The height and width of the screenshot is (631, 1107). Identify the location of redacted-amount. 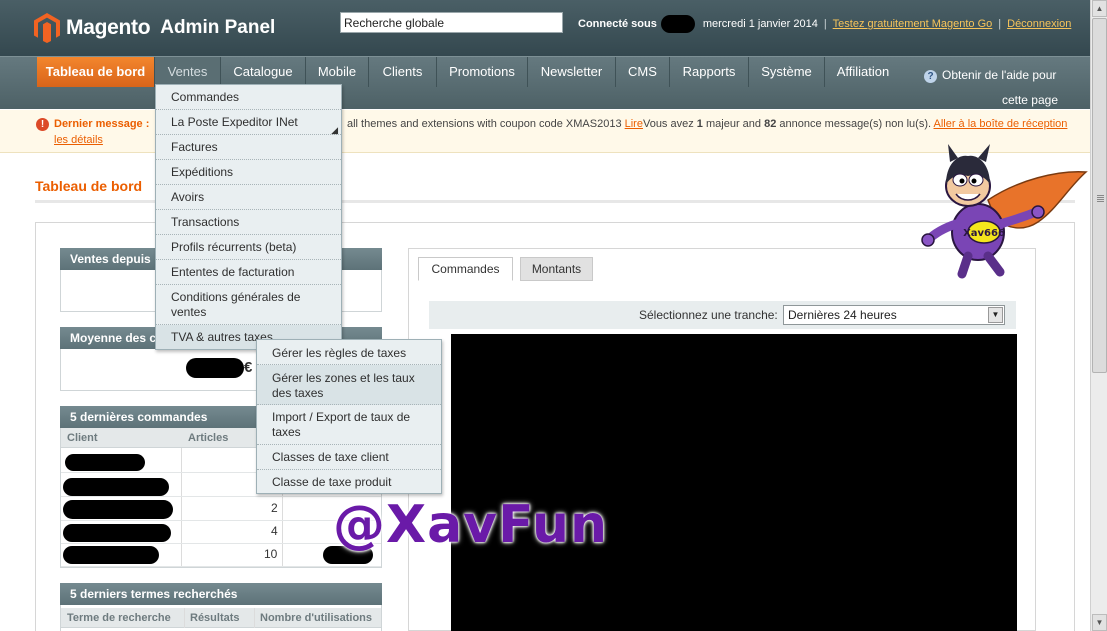
(215, 368).